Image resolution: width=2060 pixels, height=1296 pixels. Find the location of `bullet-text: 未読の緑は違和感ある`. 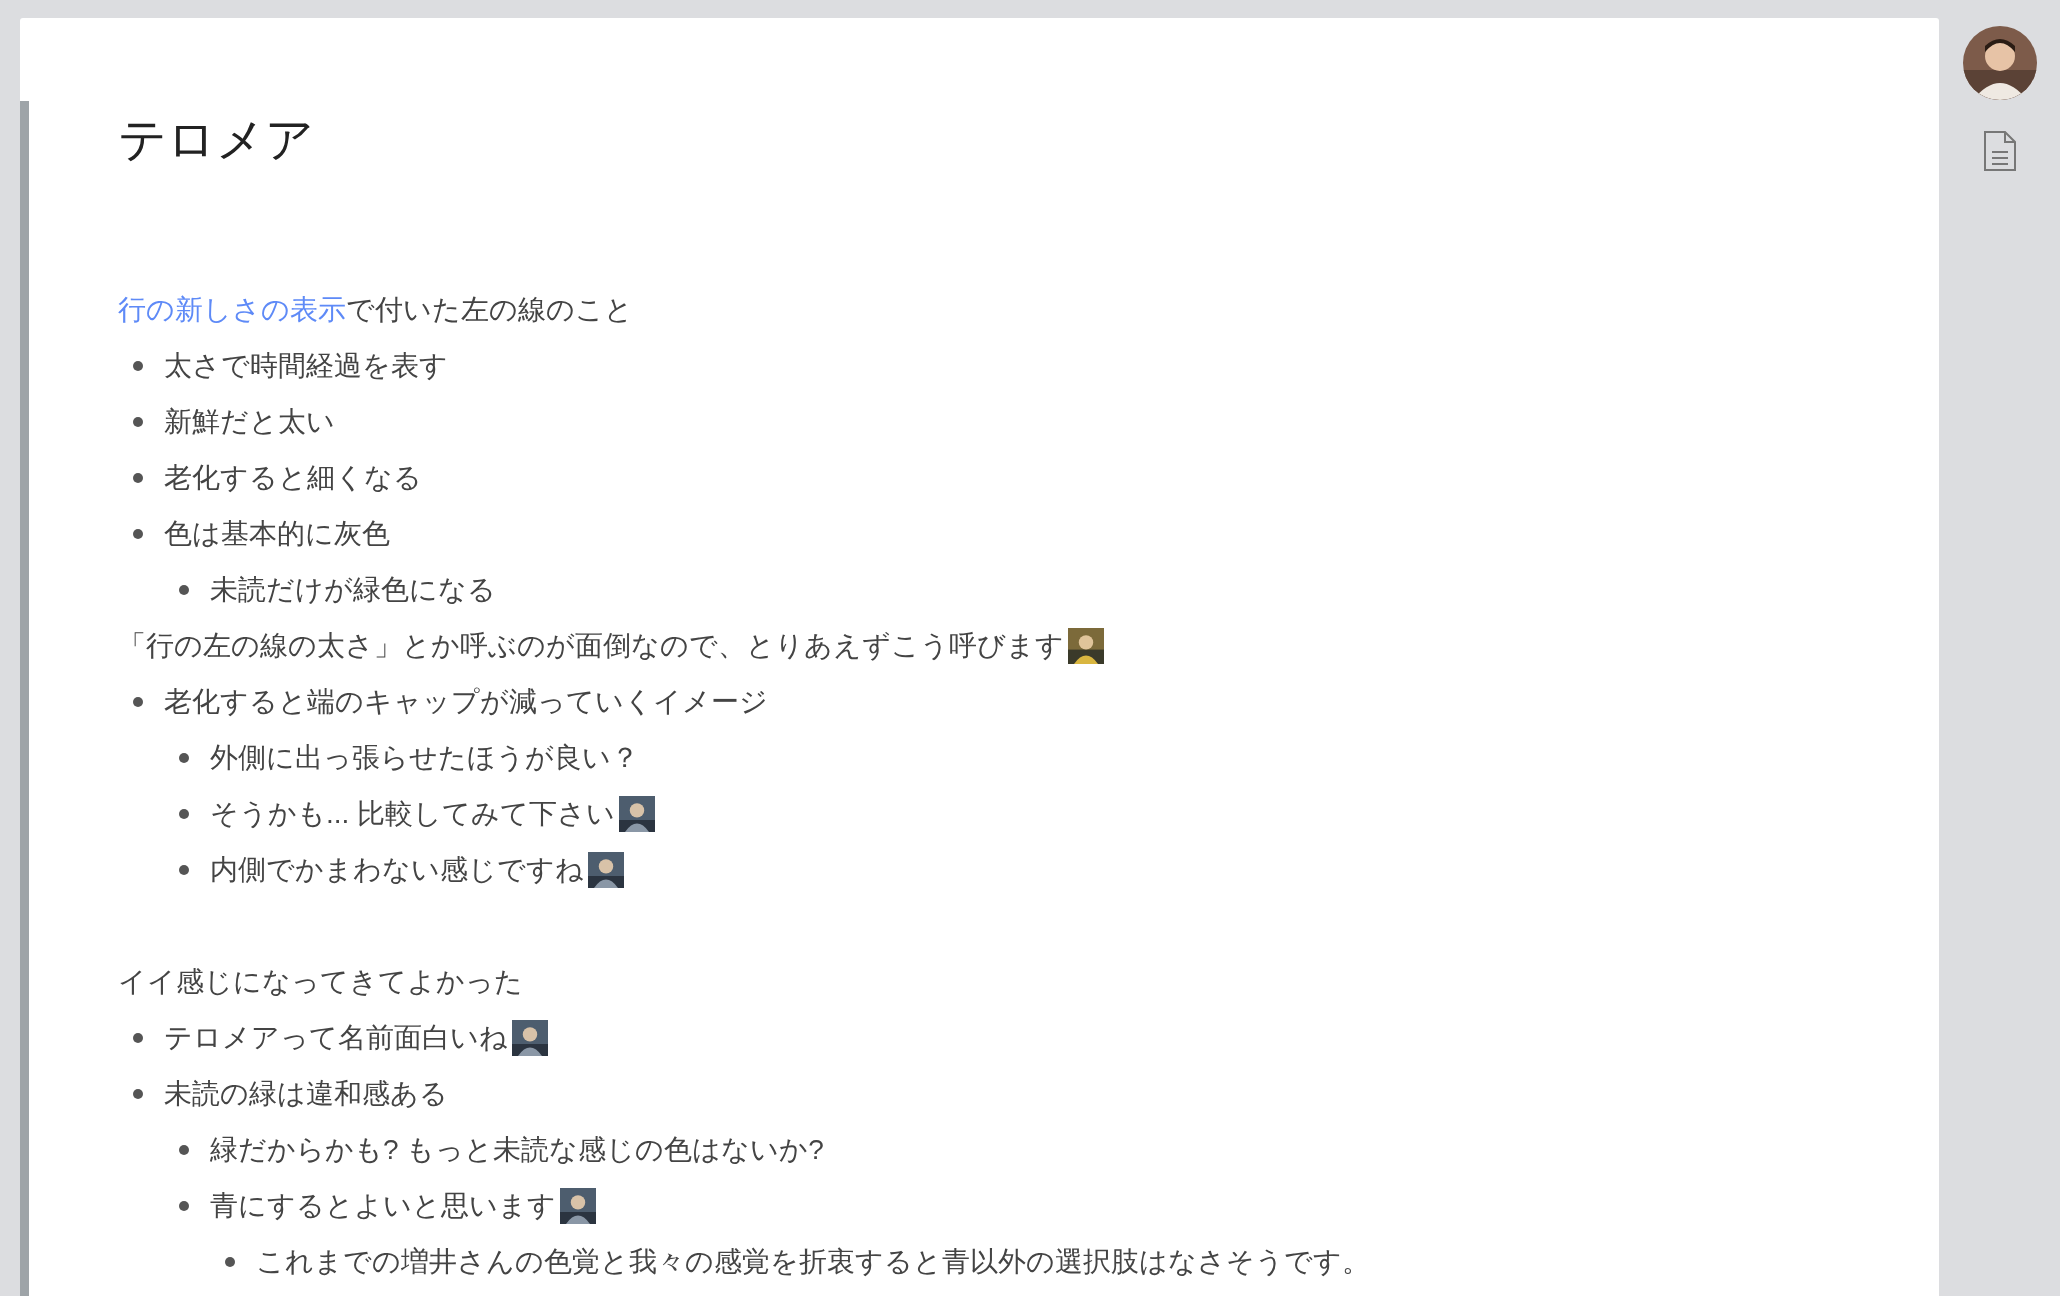

bullet-text: 未読の緑は違和感ある is located at coordinates (306, 1094).